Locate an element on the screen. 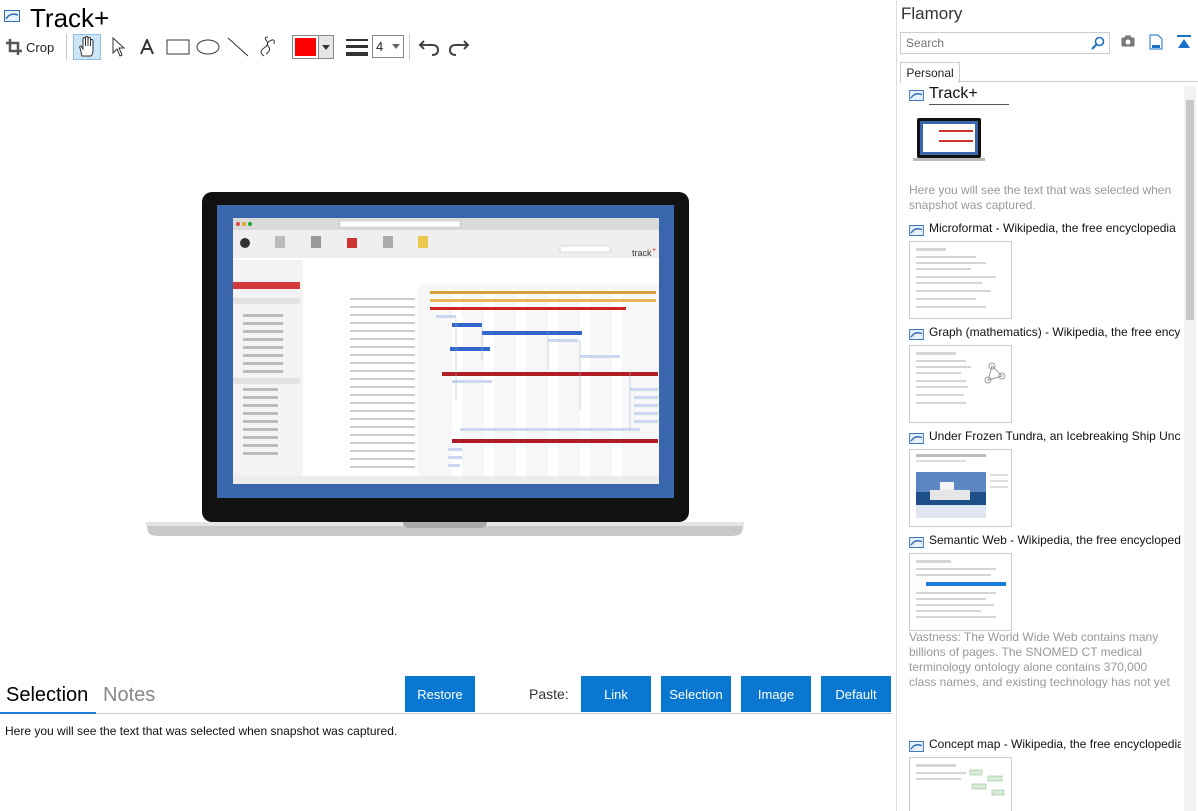  pointer-icon is located at coordinates (119, 47).